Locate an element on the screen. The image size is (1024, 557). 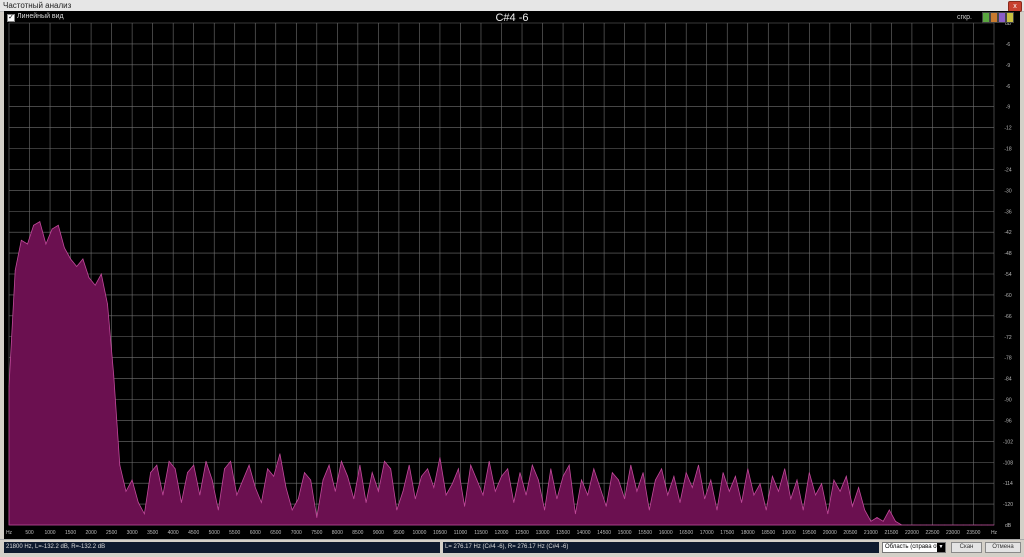
x-tick-label: 18000 is located at coordinates (748, 533).